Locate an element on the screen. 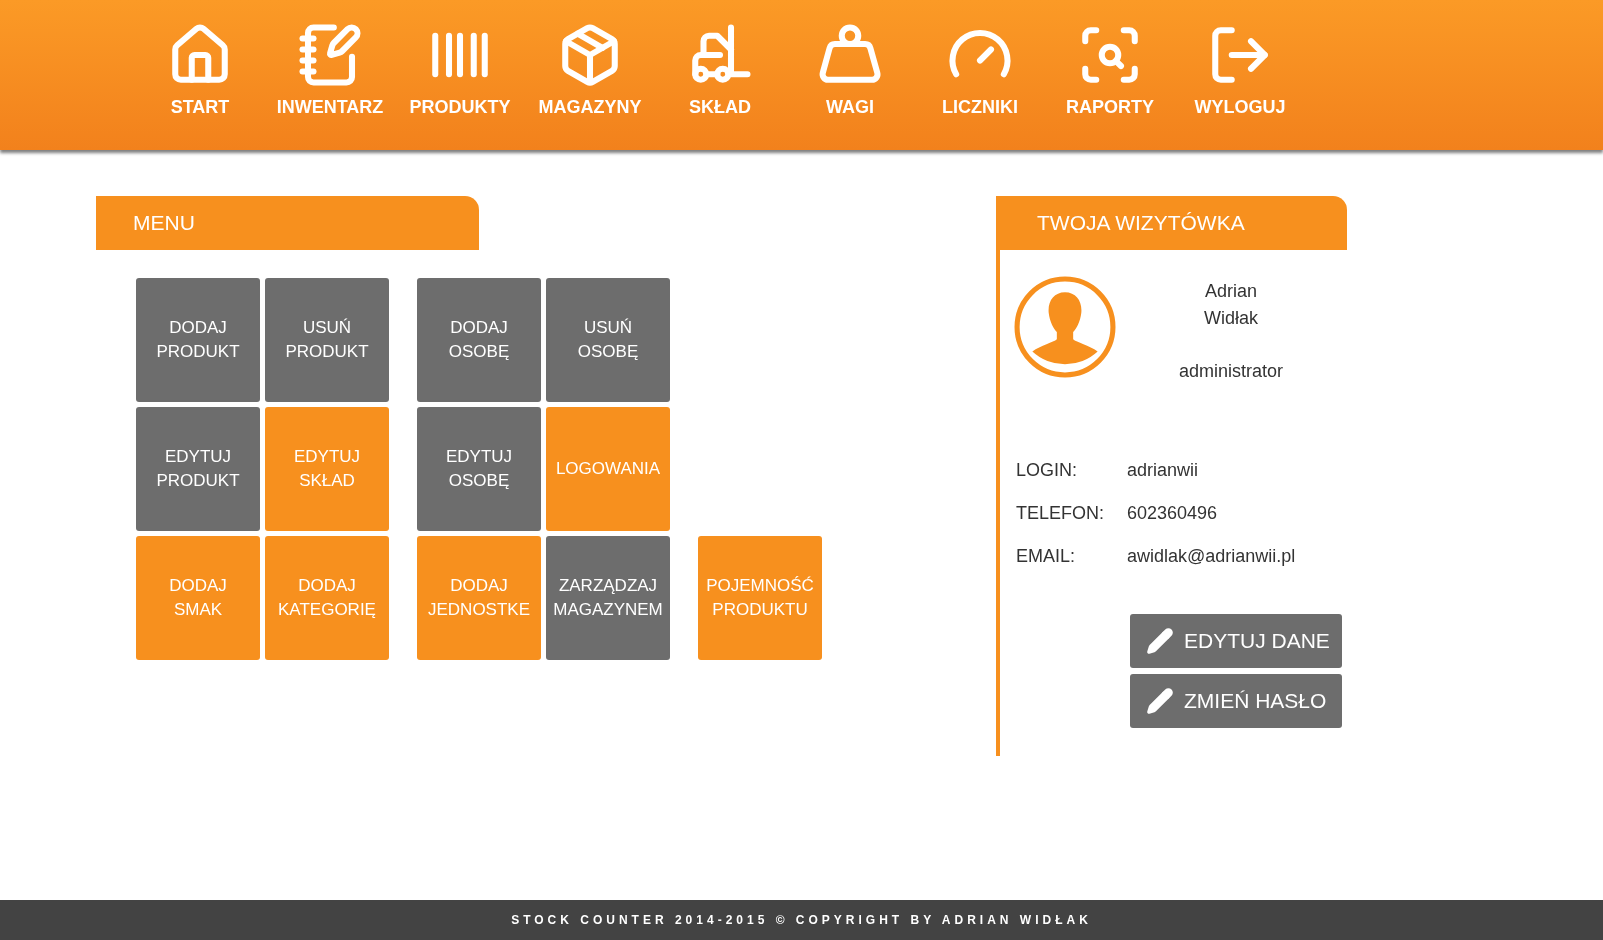 This screenshot has height=940, width=1603. nav-link: PRODUKTY is located at coordinates (460, 75).